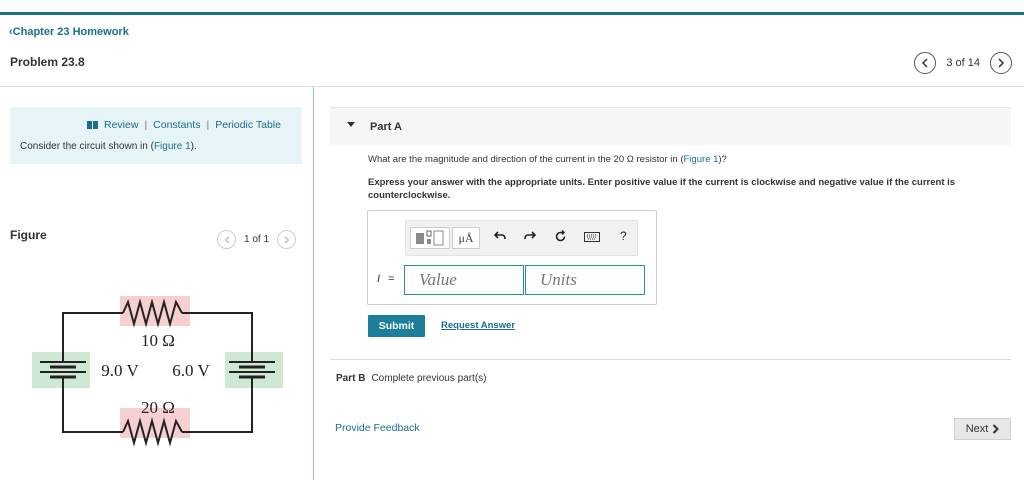 The height and width of the screenshot is (480, 1024). I want to click on units-input, so click(585, 280).